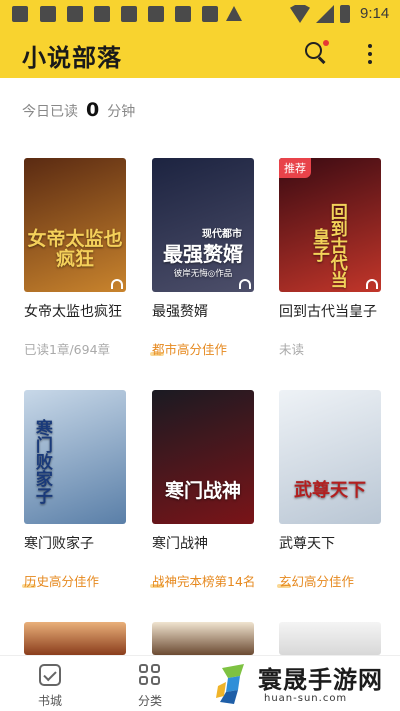 The height and width of the screenshot is (711, 400). What do you see at coordinates (326, 43) in the screenshot?
I see `notification-dot` at bounding box center [326, 43].